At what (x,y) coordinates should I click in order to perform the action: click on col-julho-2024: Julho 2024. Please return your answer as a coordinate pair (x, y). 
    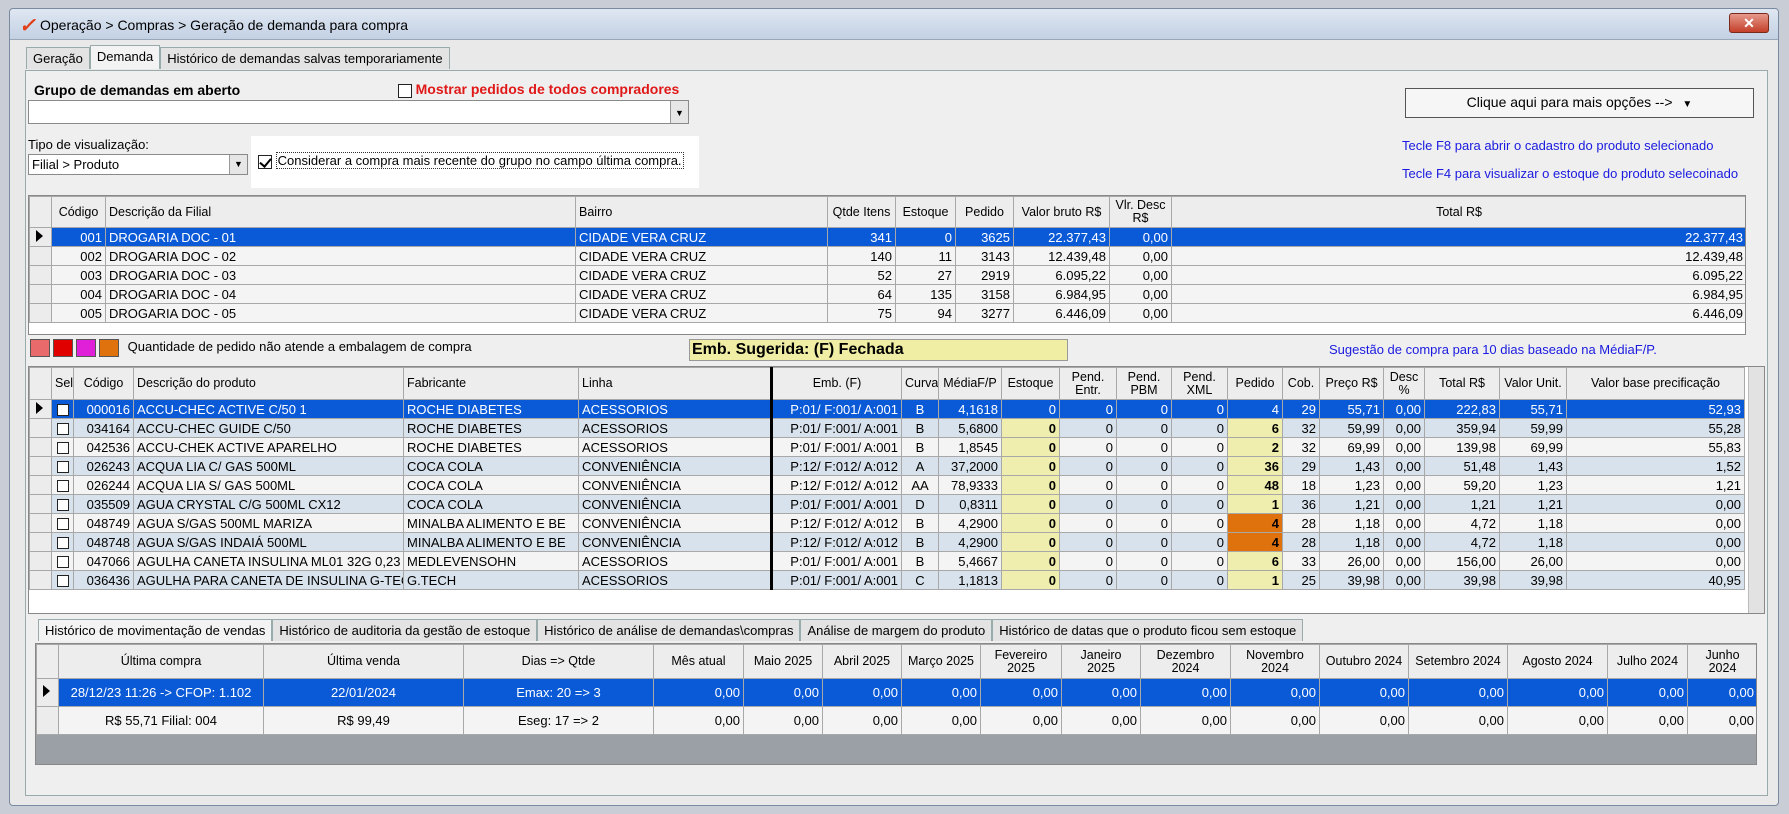
    Looking at the image, I should click on (1647, 661).